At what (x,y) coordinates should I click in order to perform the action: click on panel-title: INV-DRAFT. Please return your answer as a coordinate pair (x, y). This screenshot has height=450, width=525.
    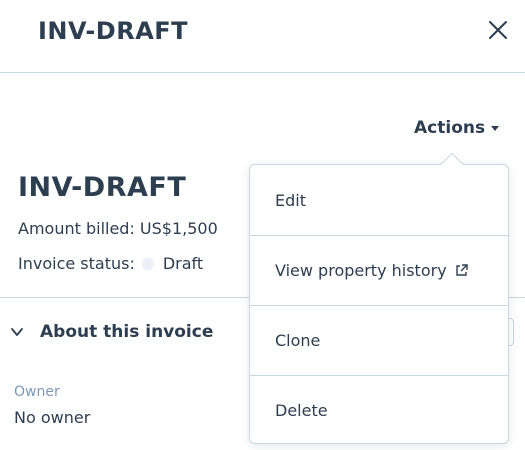
    Looking at the image, I should click on (113, 31).